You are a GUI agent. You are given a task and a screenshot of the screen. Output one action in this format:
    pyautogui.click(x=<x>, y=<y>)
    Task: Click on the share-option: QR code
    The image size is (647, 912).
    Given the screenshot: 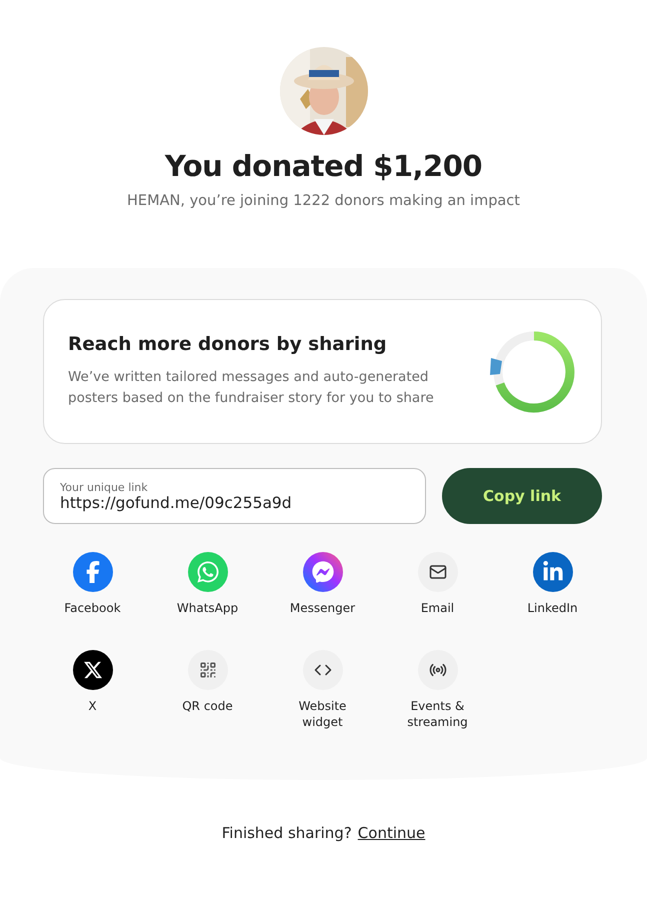 What is the action you would take?
    pyautogui.click(x=207, y=689)
    